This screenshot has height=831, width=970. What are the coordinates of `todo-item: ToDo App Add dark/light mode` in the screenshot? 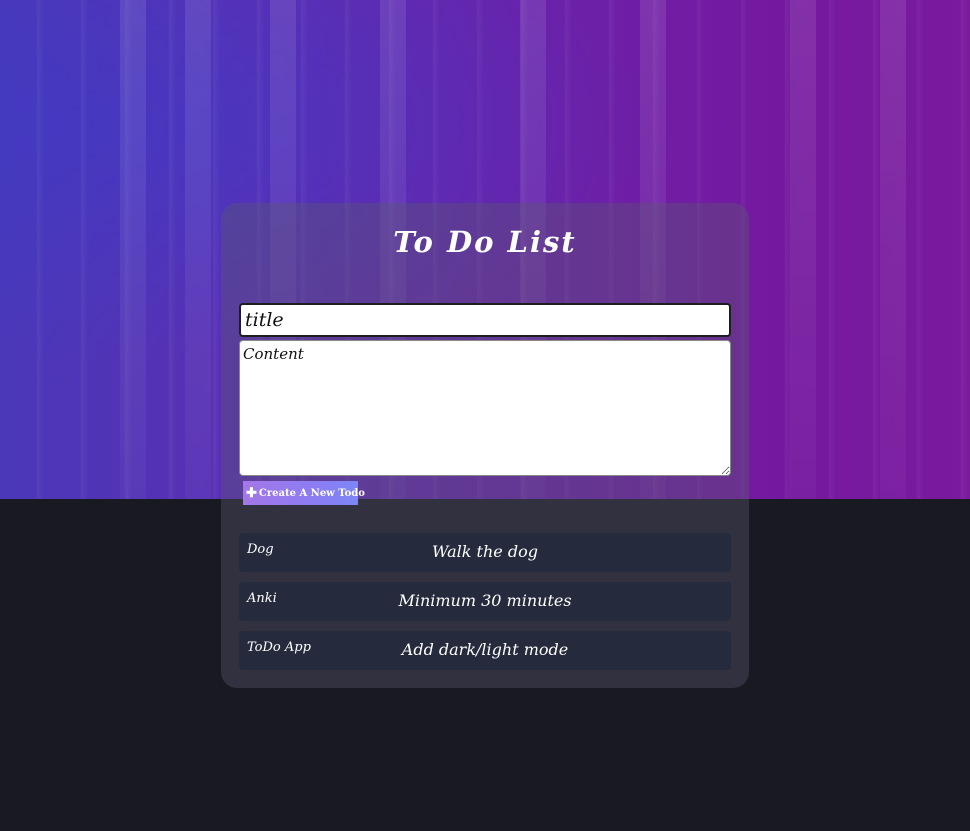 It's located at (485, 650).